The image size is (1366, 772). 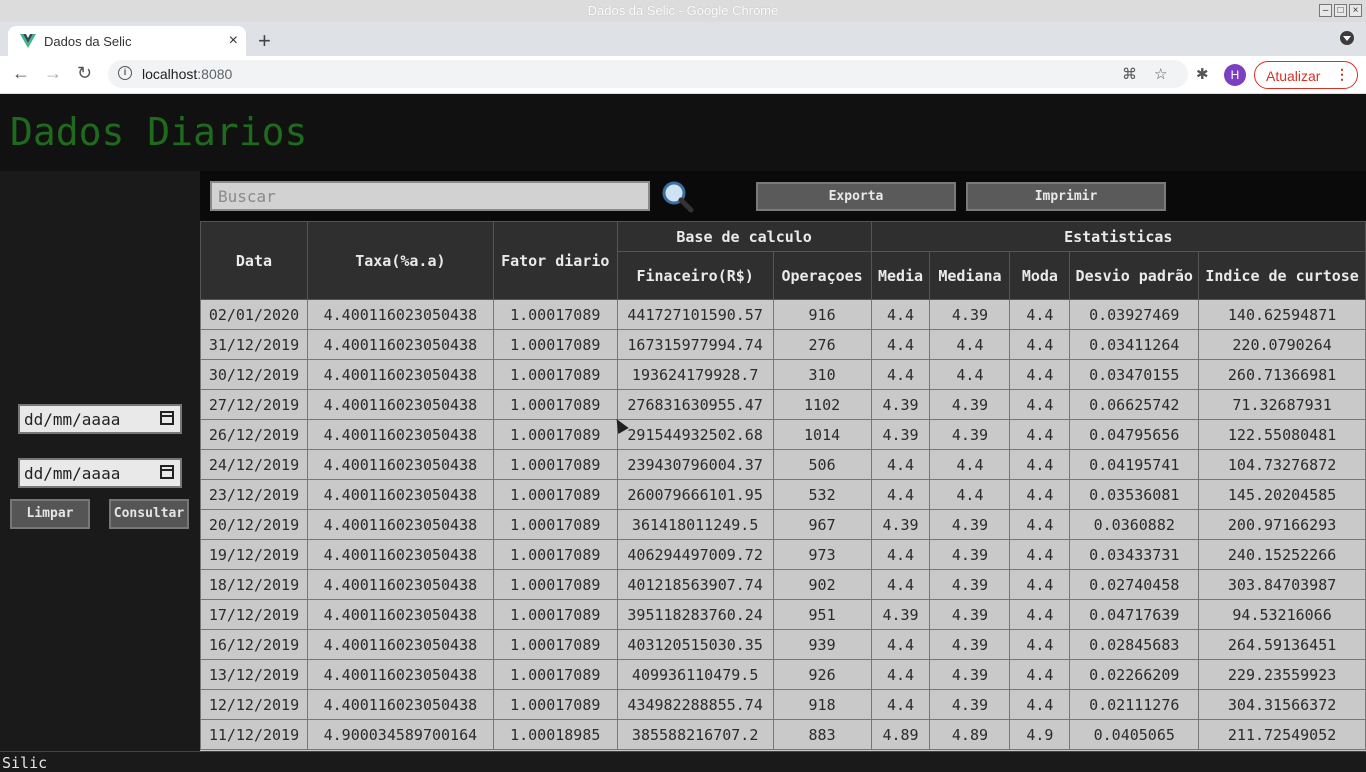 What do you see at coordinates (1355, 10) in the screenshot?
I see `close-window-icon: ×` at bounding box center [1355, 10].